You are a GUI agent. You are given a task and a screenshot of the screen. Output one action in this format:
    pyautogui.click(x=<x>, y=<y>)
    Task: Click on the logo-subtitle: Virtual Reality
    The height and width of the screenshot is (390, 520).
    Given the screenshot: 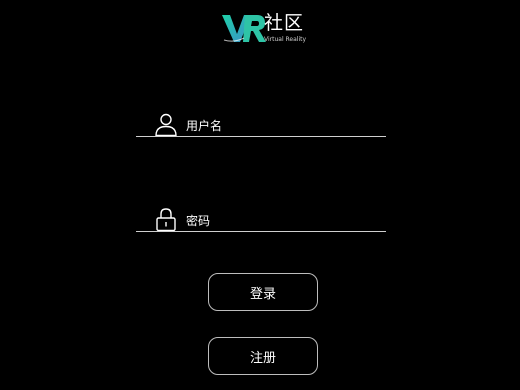 What is the action you would take?
    pyautogui.click(x=285, y=39)
    